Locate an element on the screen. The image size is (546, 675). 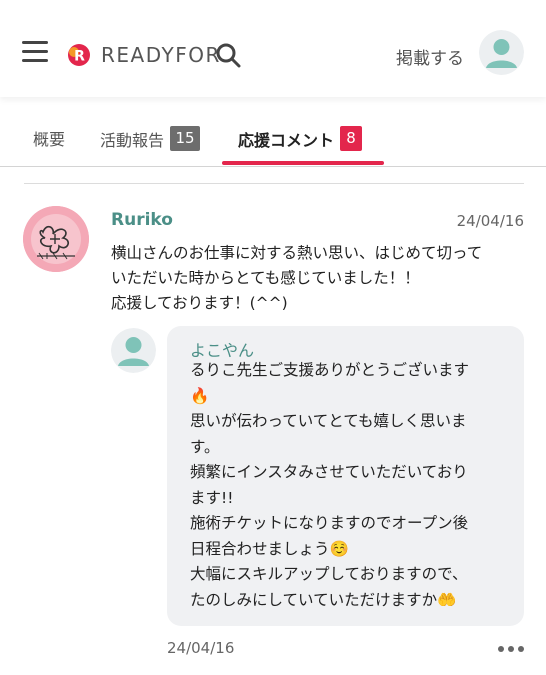
comment-date: 24/04/16 is located at coordinates (490, 221).